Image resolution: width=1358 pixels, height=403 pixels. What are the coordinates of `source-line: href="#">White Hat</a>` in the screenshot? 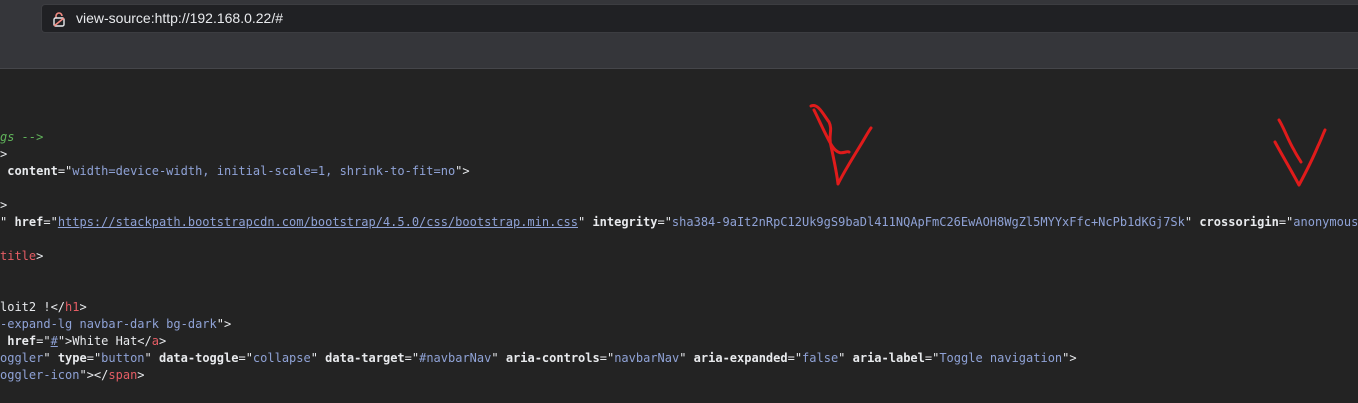 It's located at (83, 341).